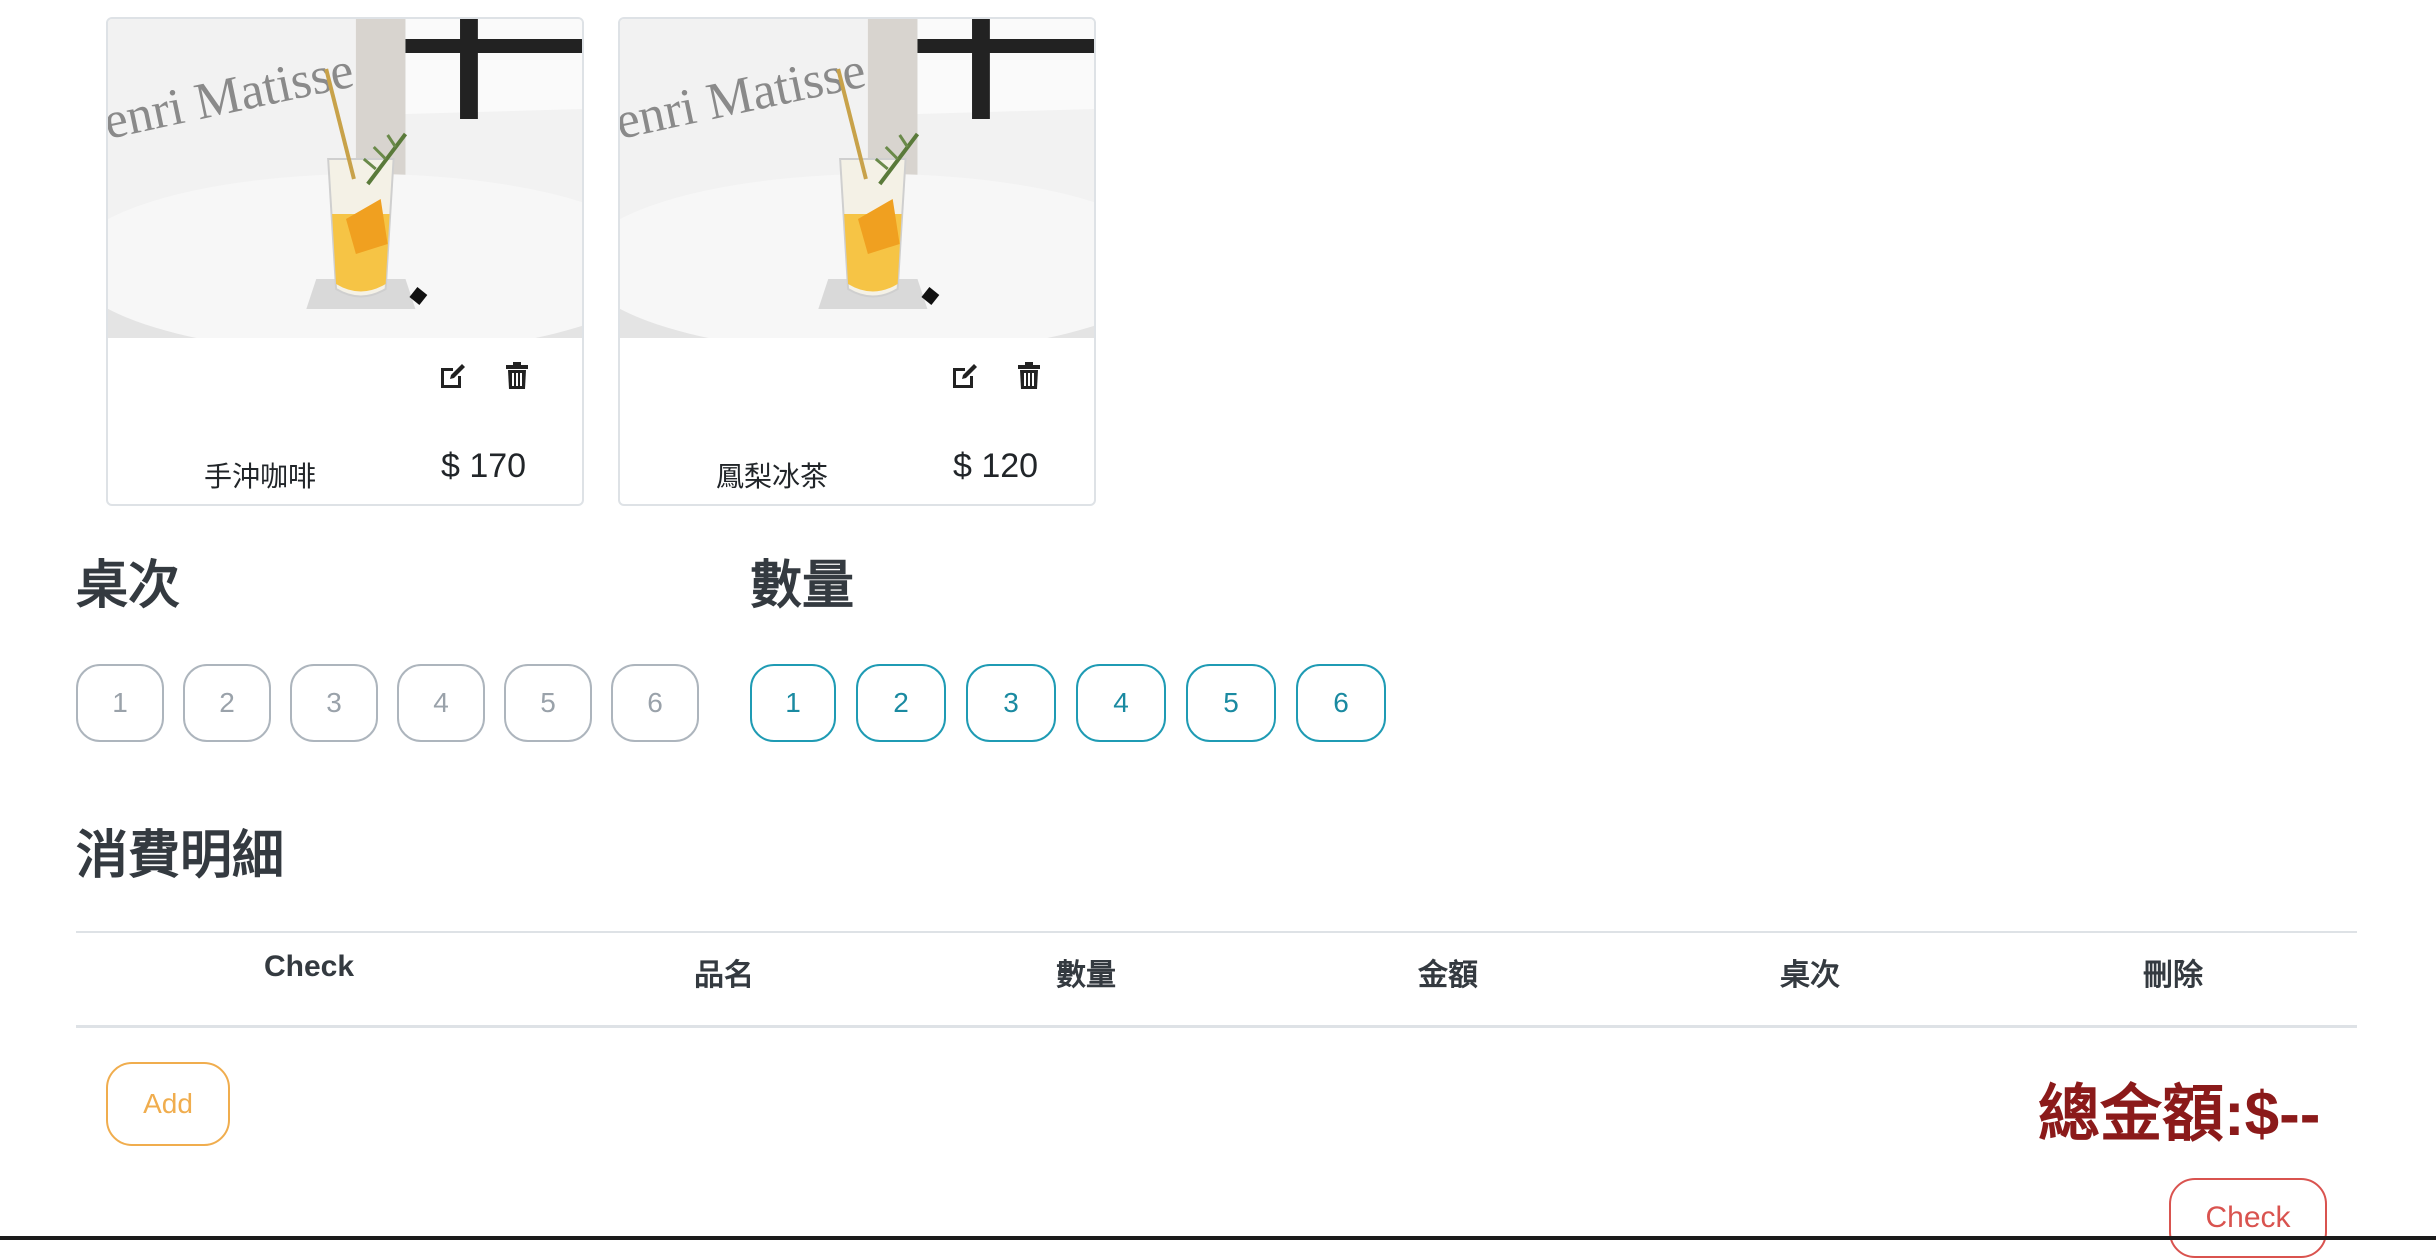  I want to click on product-card: enri Matisse 手沖咖啡 $ 170, so click(345, 261).